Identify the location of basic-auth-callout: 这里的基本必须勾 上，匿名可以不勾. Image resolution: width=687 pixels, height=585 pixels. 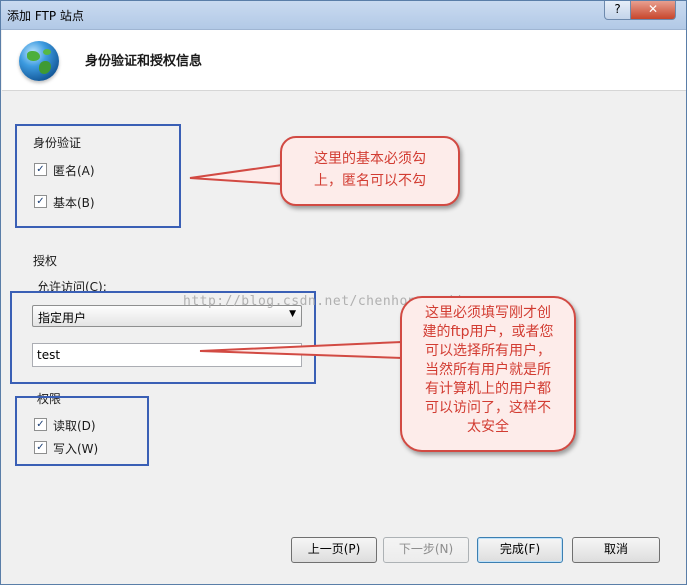
(370, 171).